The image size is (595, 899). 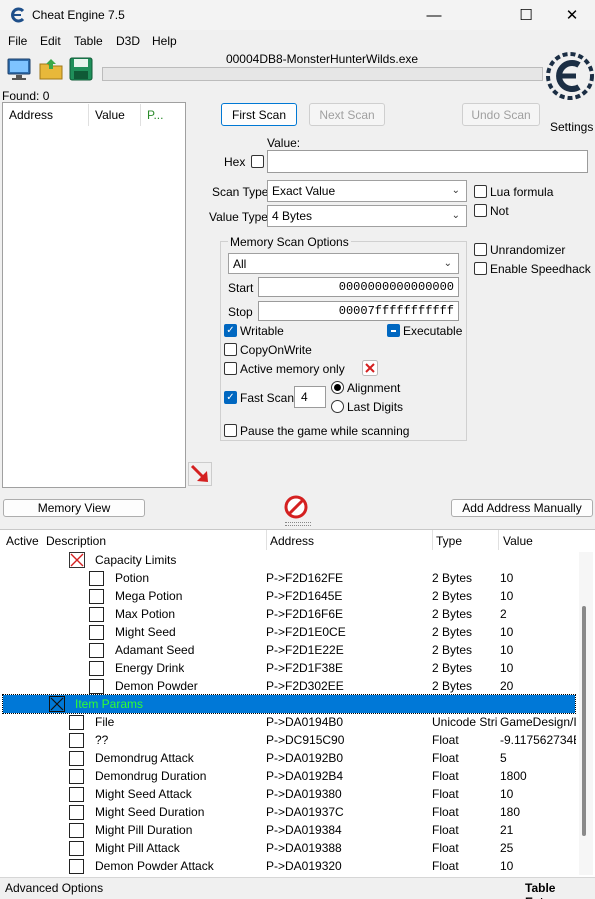 I want to click on add-address-button: Add Address Manually, so click(x=522, y=508).